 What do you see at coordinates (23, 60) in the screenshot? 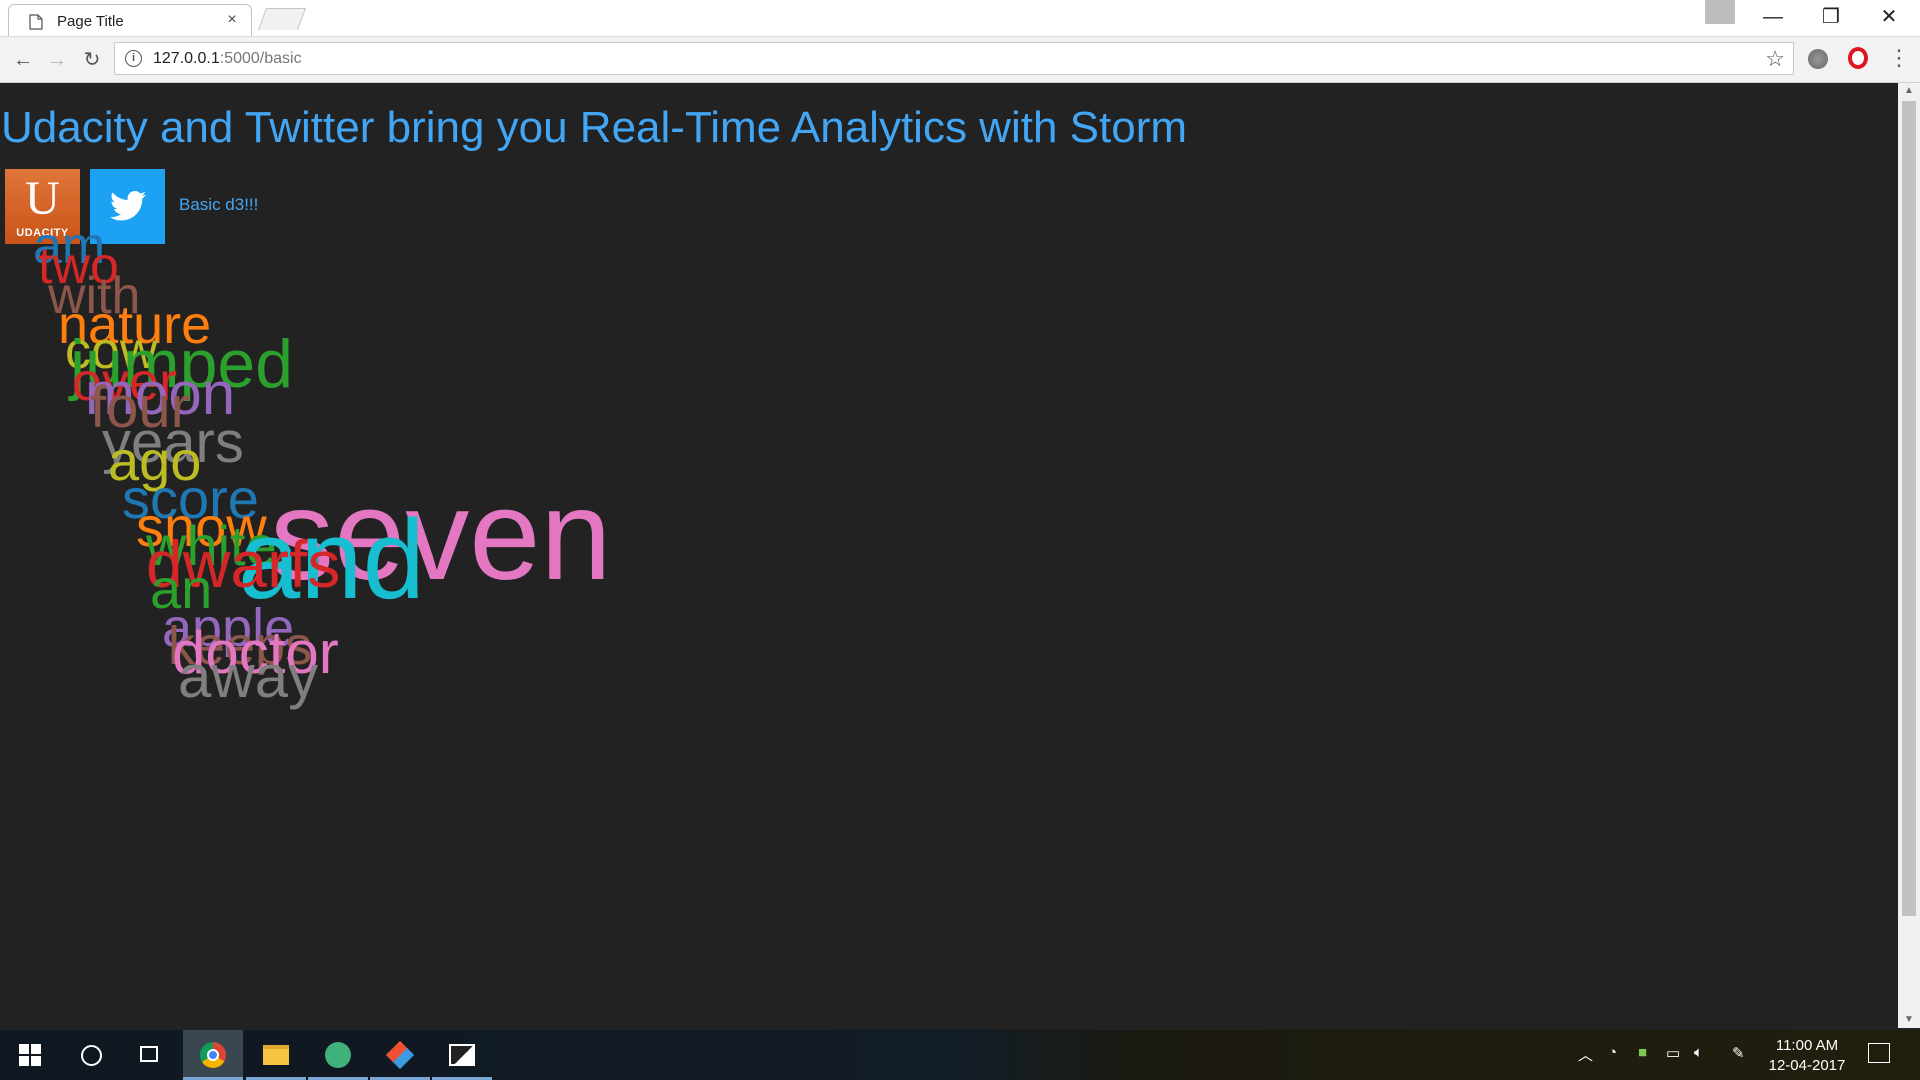
I see `back-button: ←` at bounding box center [23, 60].